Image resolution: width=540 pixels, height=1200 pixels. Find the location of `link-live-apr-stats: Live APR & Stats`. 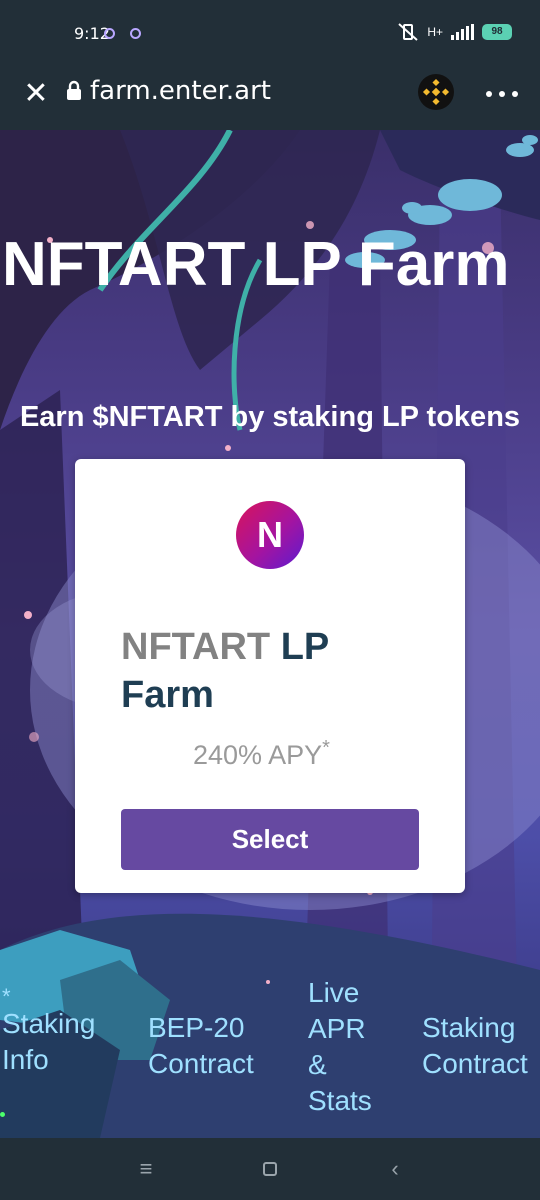

link-live-apr-stats: Live APR & Stats is located at coordinates (343, 1047).